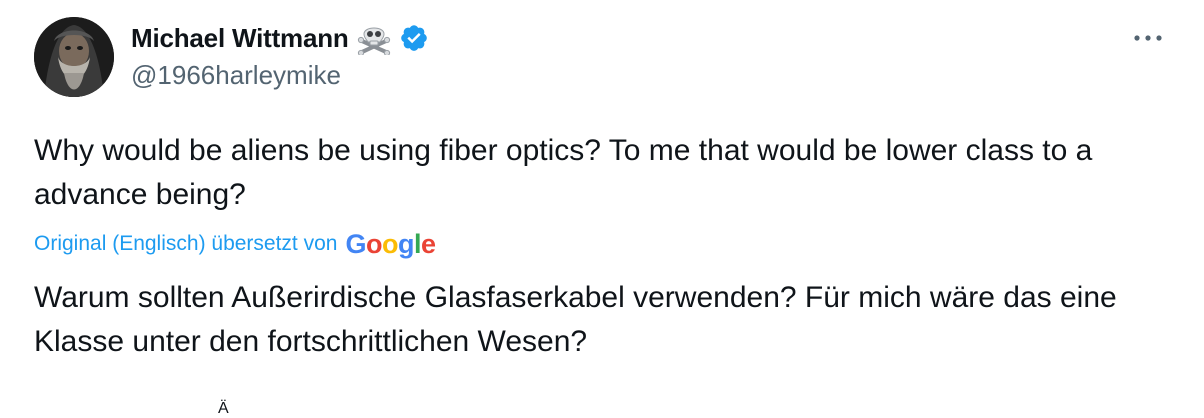 The height and width of the screenshot is (418, 1204). What do you see at coordinates (223, 408) in the screenshot?
I see `clipped-footer-text: Ä` at bounding box center [223, 408].